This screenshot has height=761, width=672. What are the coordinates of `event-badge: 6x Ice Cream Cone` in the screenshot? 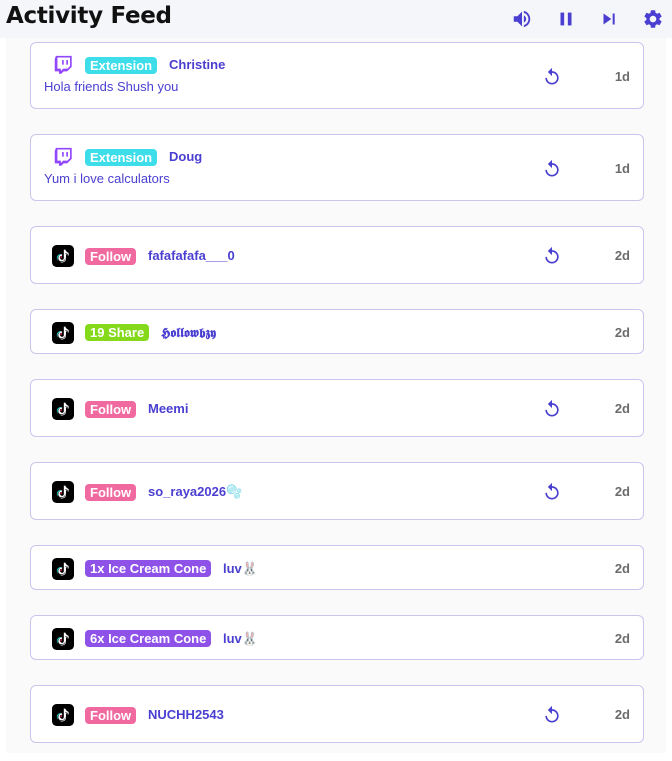 It's located at (148, 638).